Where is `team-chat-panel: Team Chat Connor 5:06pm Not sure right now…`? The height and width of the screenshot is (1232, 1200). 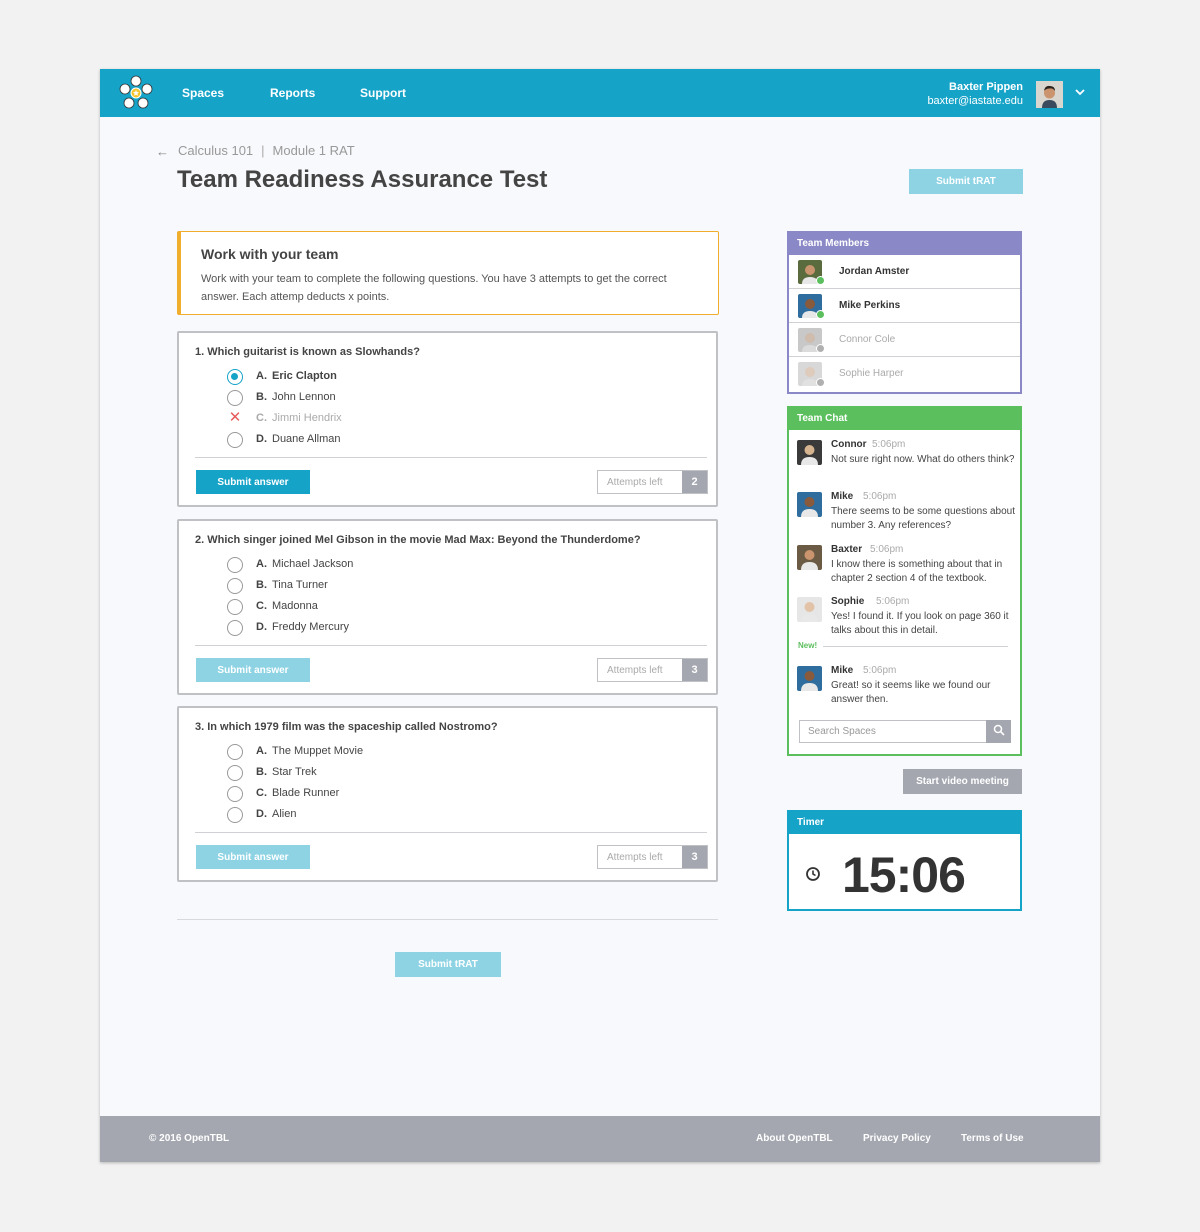
team-chat-panel: Team Chat Connor 5:06pm Not sure right now… is located at coordinates (904, 581).